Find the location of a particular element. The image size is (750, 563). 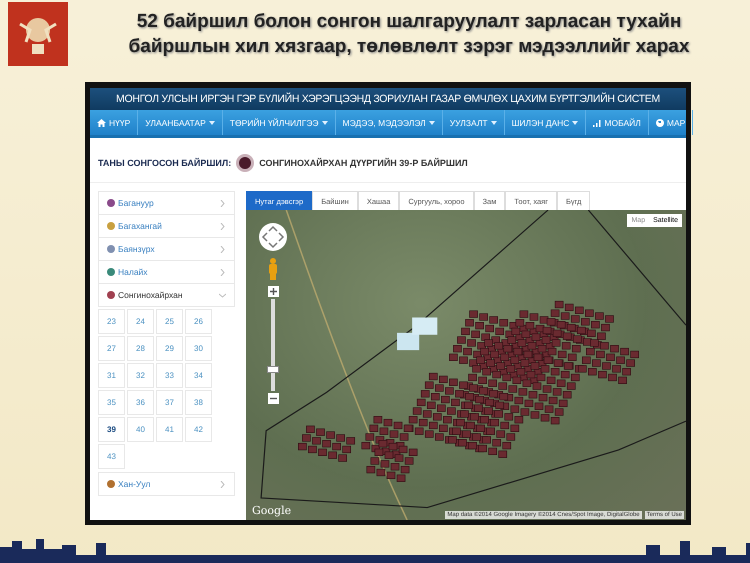

nav-item: МЭДЭЭ, МЭДЭЭЛЭЛ is located at coordinates (389, 122).